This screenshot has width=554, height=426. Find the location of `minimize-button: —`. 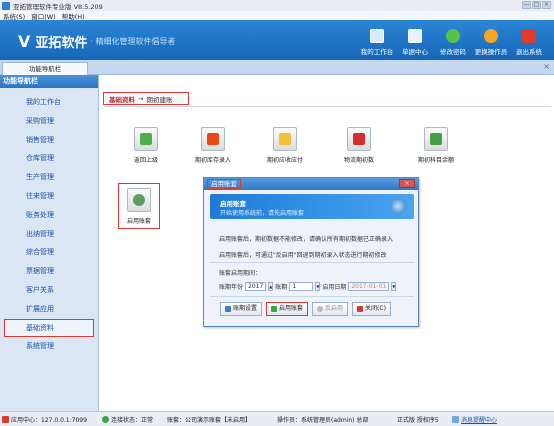

minimize-button: — is located at coordinates (526, 5).